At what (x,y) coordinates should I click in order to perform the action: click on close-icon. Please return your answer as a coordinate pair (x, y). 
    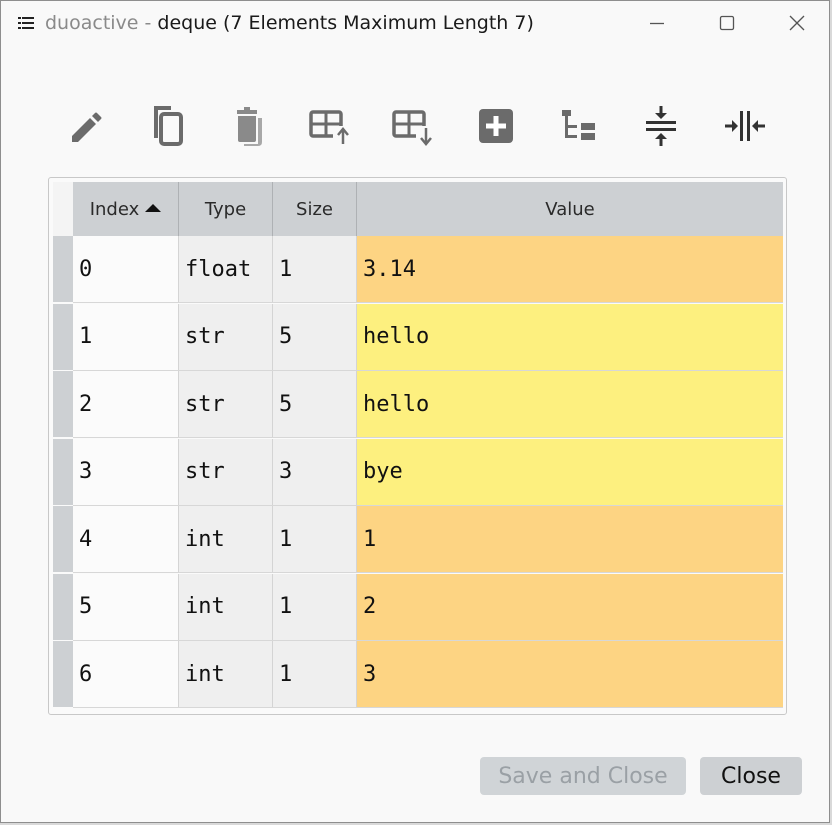
    Looking at the image, I should click on (797, 23).